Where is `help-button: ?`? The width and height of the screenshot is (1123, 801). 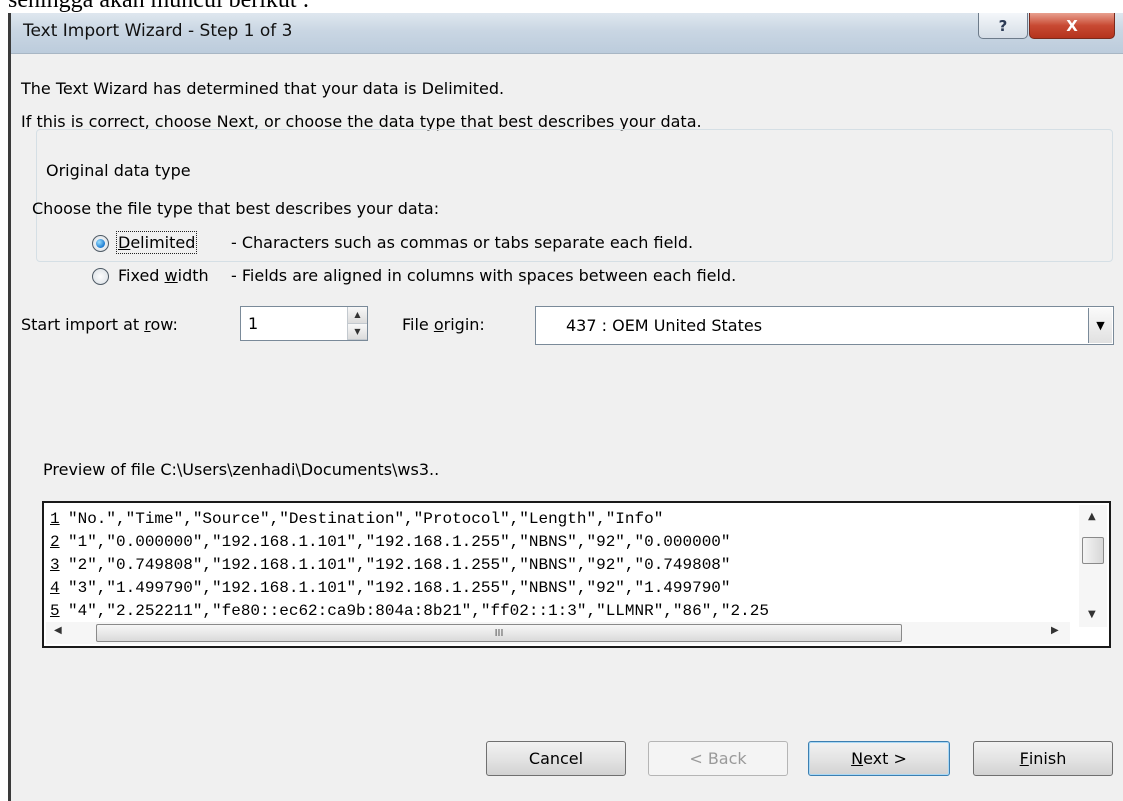 help-button: ? is located at coordinates (1003, 26).